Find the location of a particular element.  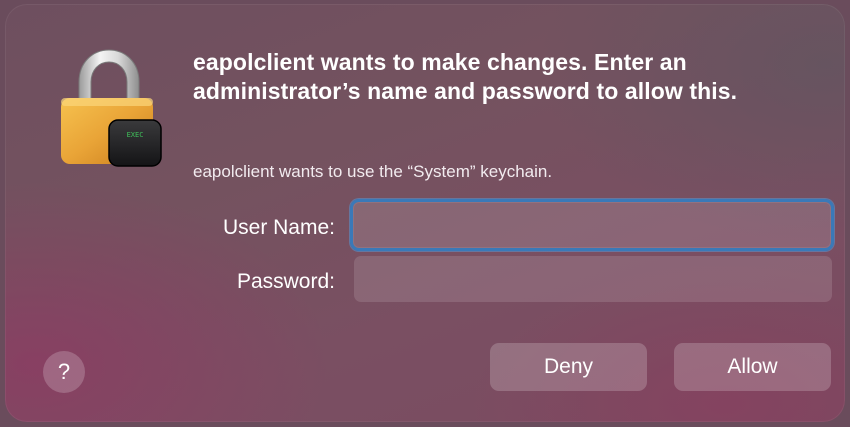

allow-button: Allow is located at coordinates (752, 367).